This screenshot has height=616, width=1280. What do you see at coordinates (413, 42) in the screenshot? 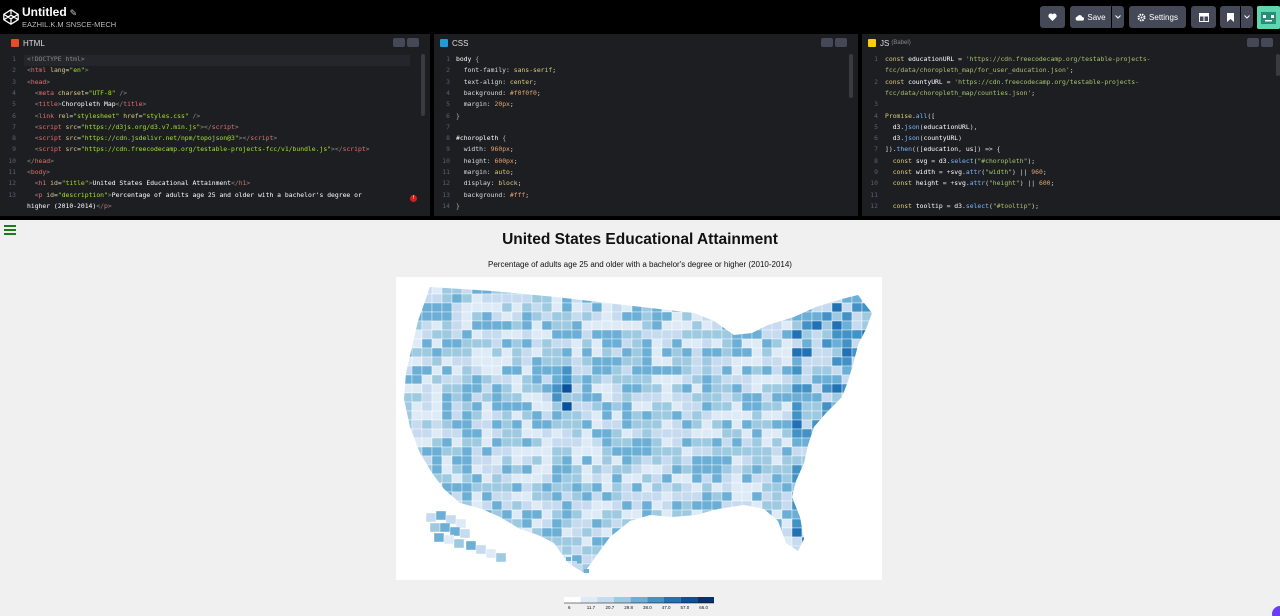
I see `html-chevron-down-icon` at bounding box center [413, 42].